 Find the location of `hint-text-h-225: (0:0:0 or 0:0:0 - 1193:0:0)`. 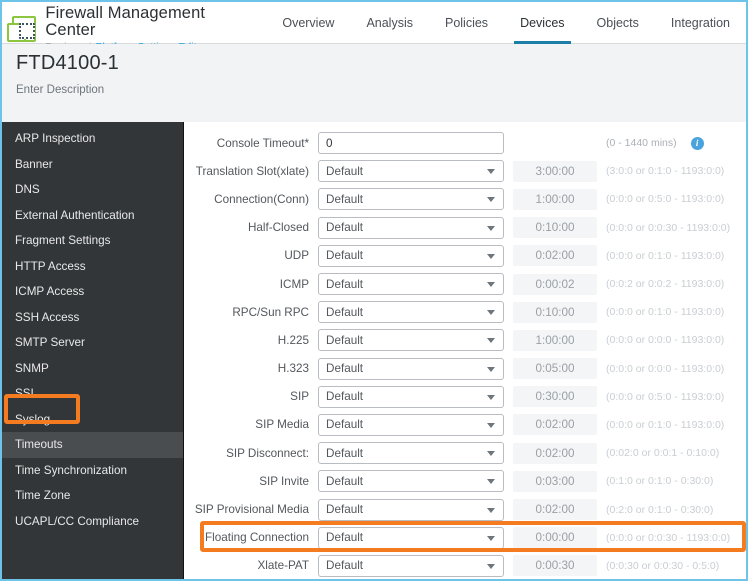

hint-text-h-225: (0:0:0 or 0:0:0 - 1193:0:0) is located at coordinates (665, 340).